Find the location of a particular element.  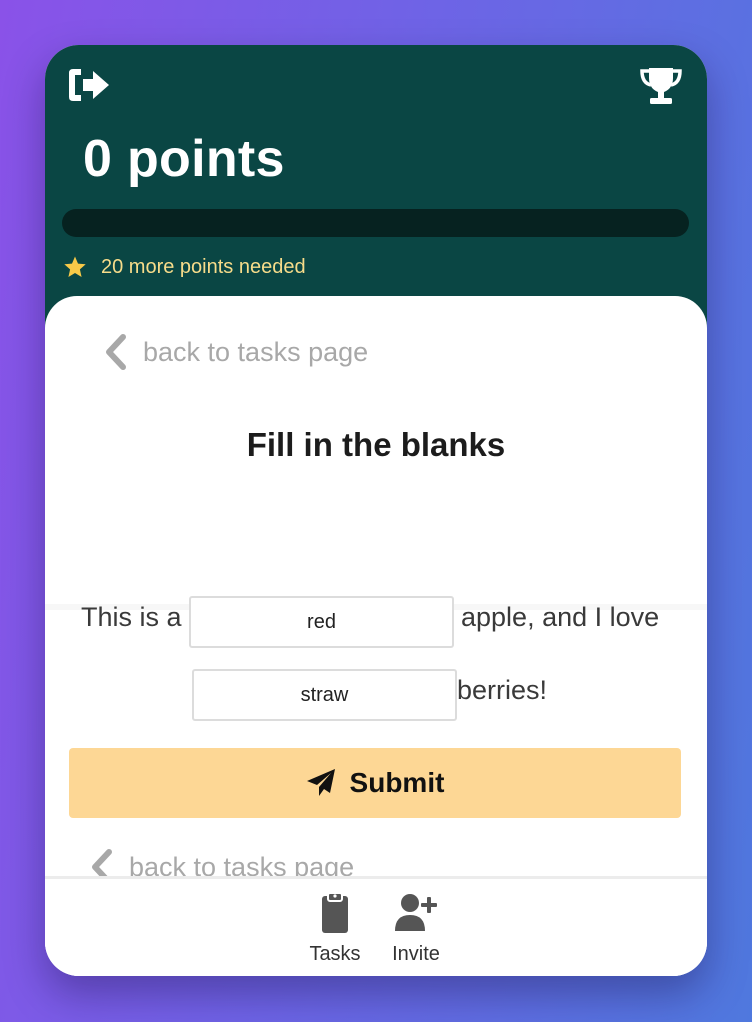

points-needed-row: 20 more points needed is located at coordinates (184, 267).